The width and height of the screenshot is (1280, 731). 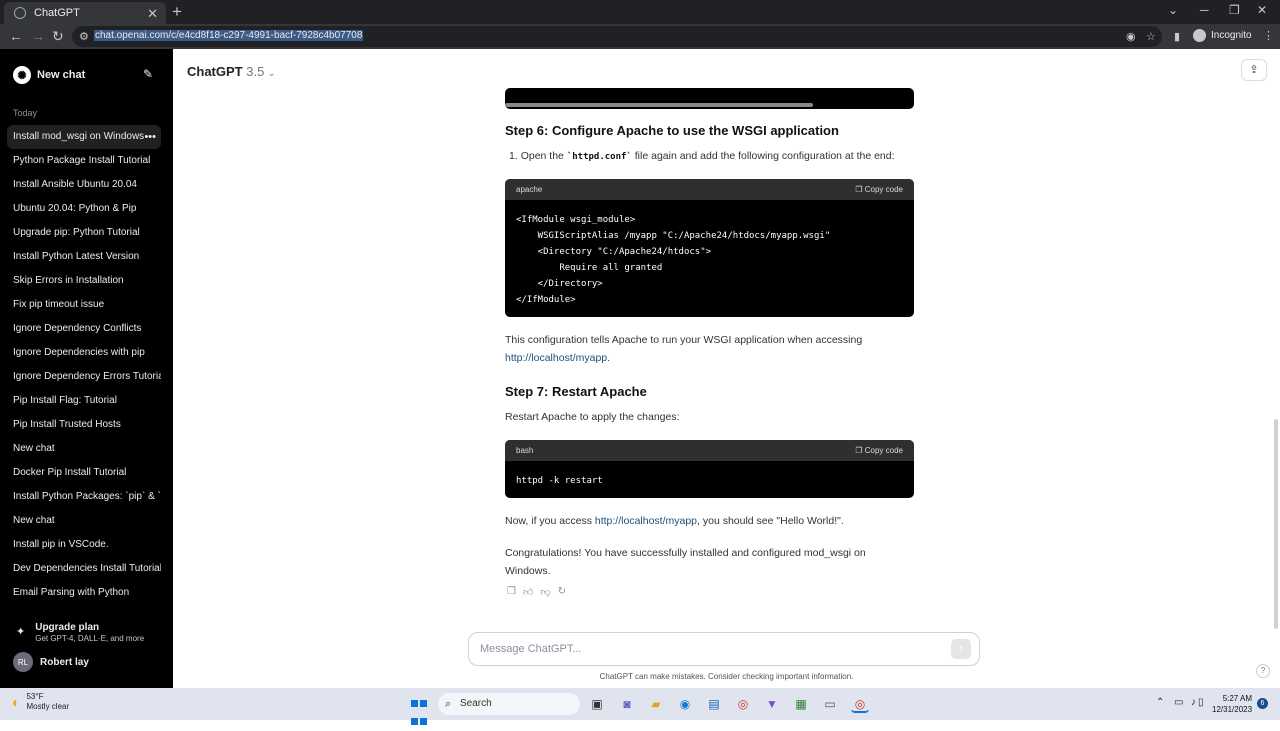 What do you see at coordinates (1193, 702) in the screenshot?
I see `volume-icon: ♪` at bounding box center [1193, 702].